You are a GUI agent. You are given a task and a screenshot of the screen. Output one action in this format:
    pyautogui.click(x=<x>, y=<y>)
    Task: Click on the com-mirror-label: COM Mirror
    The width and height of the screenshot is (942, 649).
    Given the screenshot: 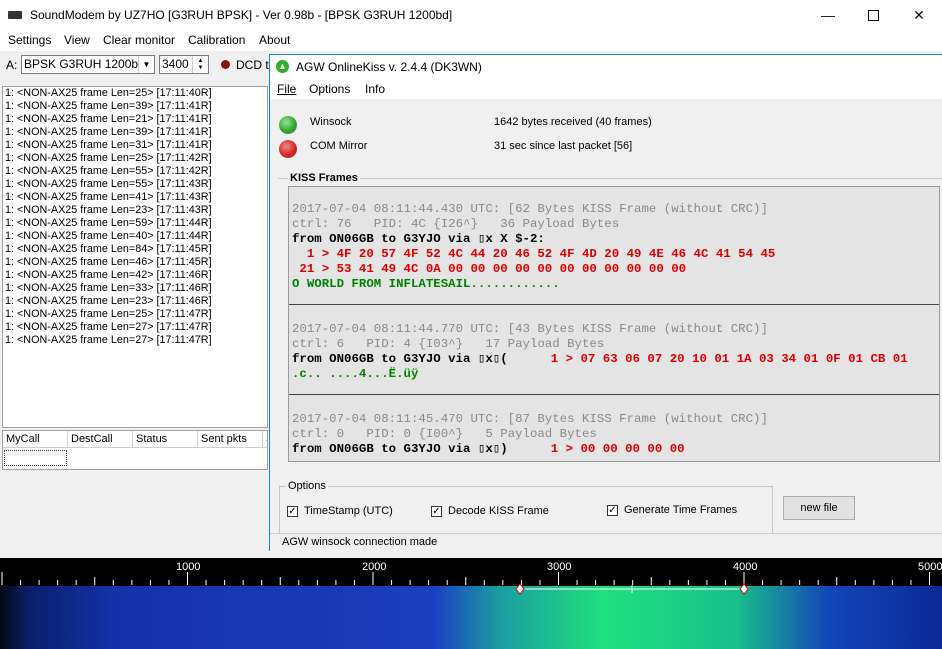 What is the action you would take?
    pyautogui.click(x=339, y=146)
    